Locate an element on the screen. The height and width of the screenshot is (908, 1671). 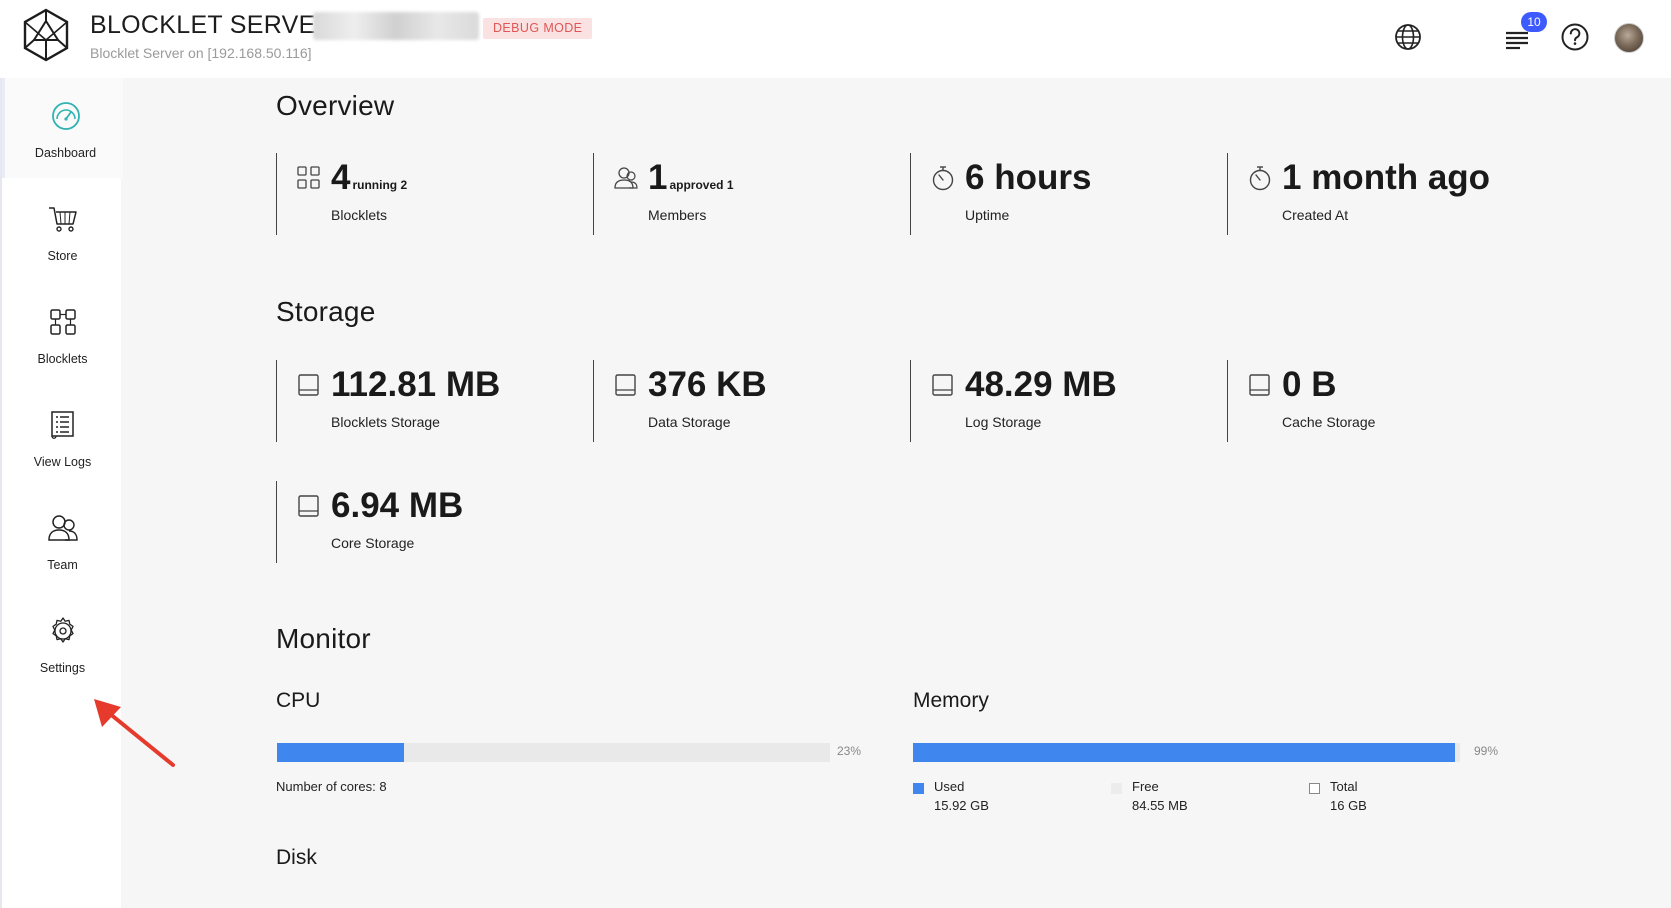
storage-blocklets: 112.81 MB Blocklets Storage is located at coordinates (426, 401).